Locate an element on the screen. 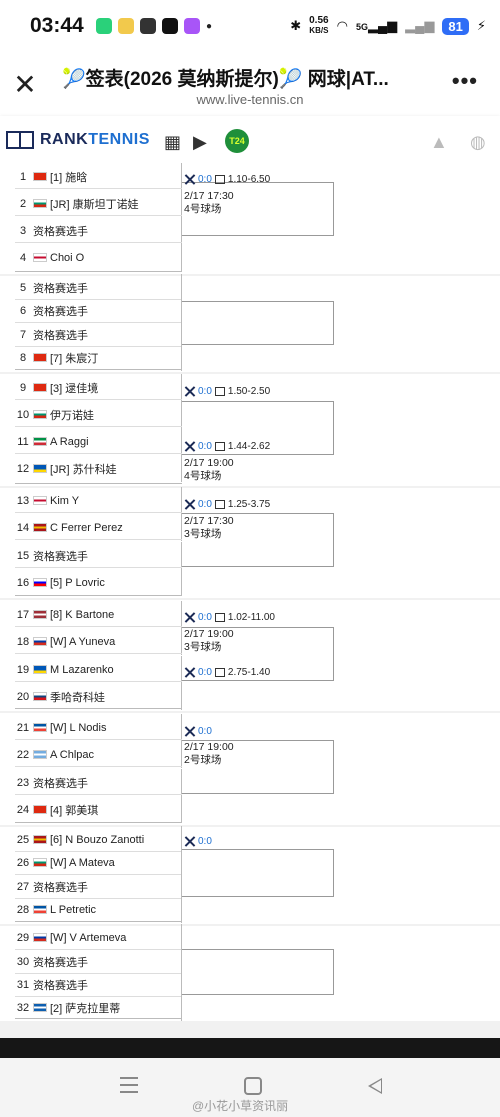  player-row: 23 资格赛选手 is located at coordinates (98, 782).